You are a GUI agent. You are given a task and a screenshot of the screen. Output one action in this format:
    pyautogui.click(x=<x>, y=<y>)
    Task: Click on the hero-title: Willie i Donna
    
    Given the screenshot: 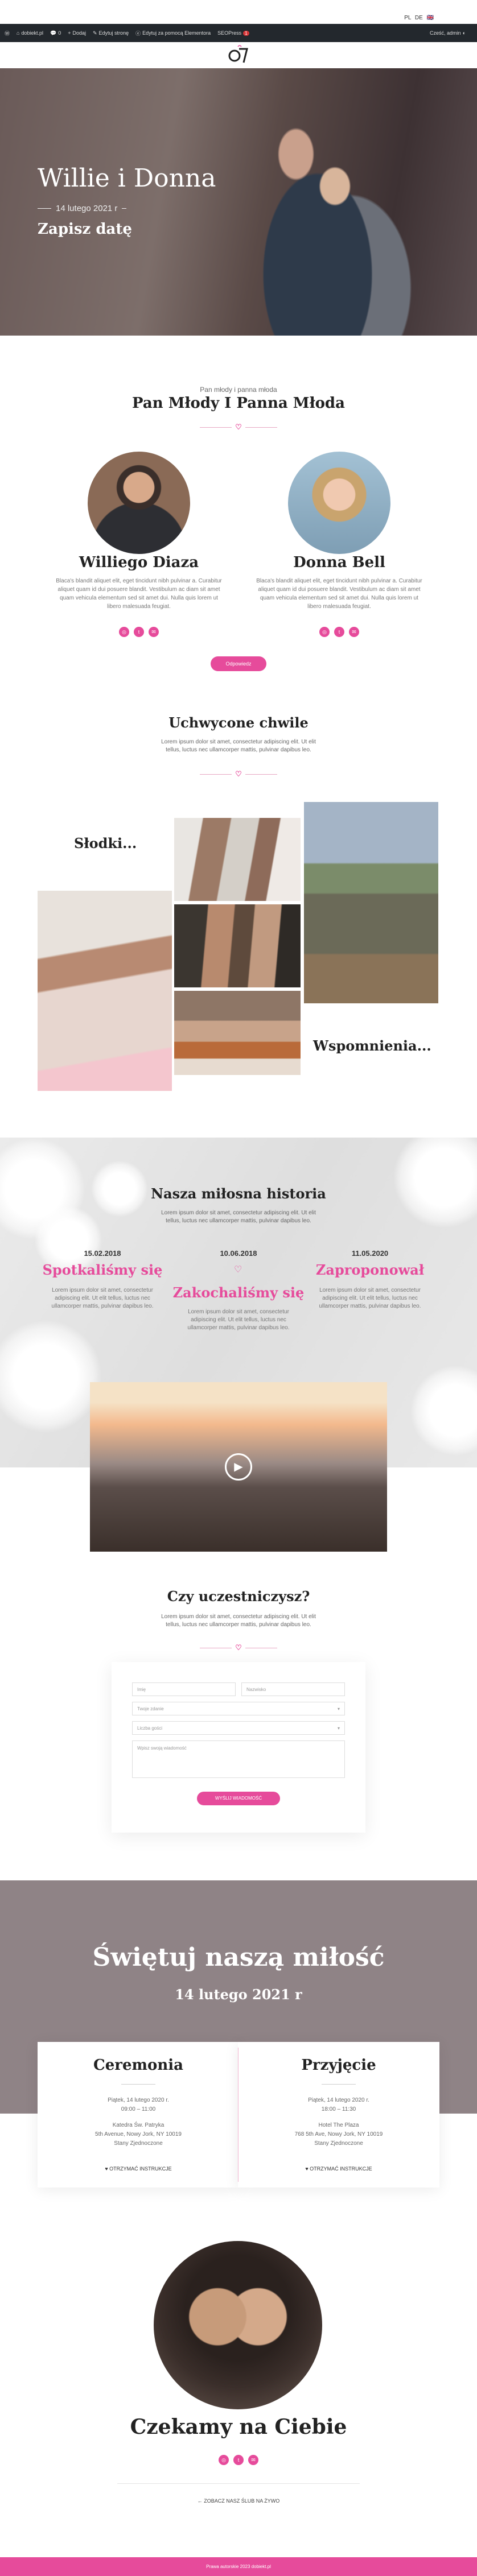 What is the action you would take?
    pyautogui.click(x=127, y=178)
    